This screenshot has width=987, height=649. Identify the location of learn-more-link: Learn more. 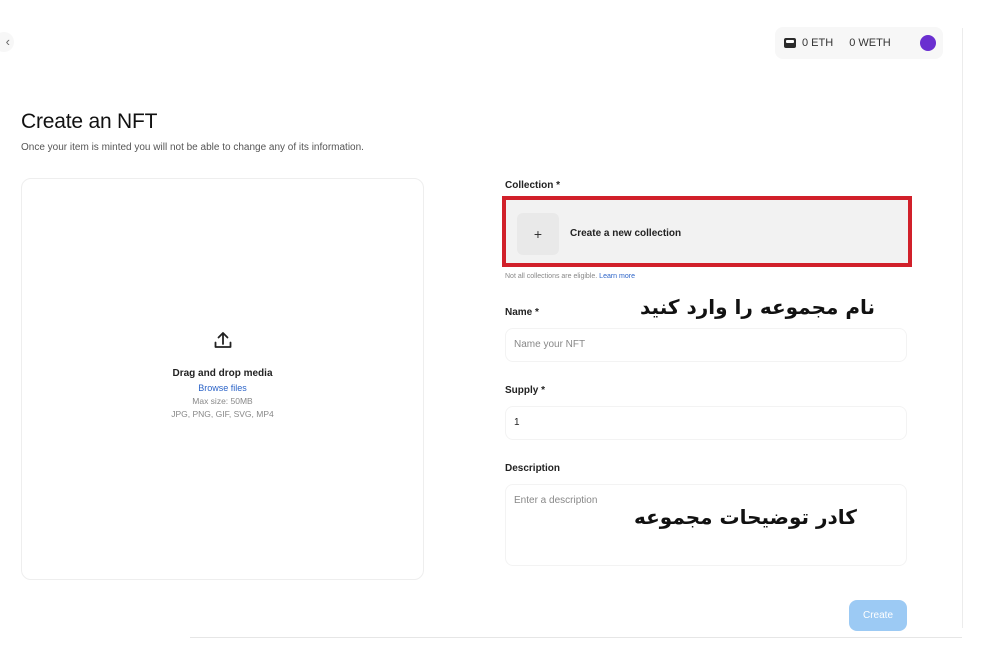
(617, 276).